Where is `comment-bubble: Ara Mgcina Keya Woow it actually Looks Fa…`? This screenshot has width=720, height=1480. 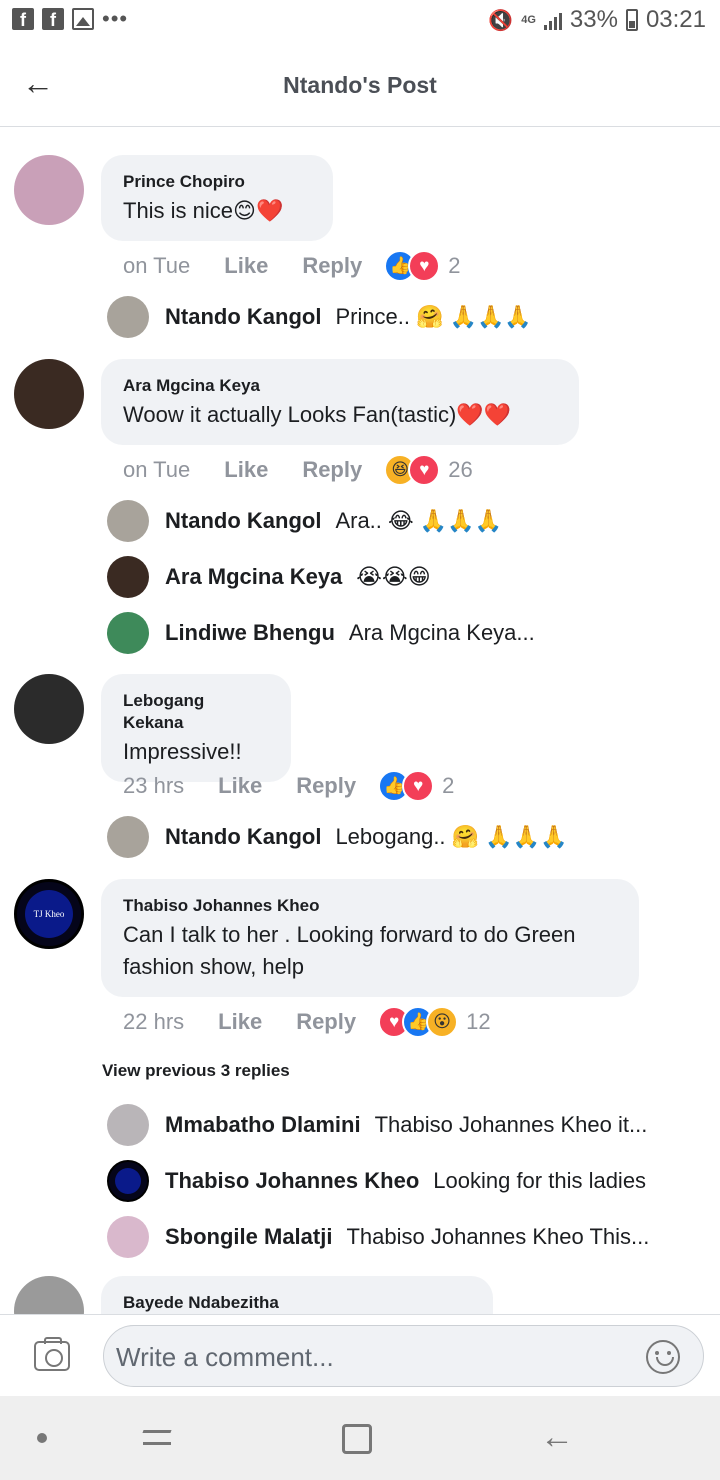 comment-bubble: Ara Mgcina Keya Woow it actually Looks Fa… is located at coordinates (340, 402).